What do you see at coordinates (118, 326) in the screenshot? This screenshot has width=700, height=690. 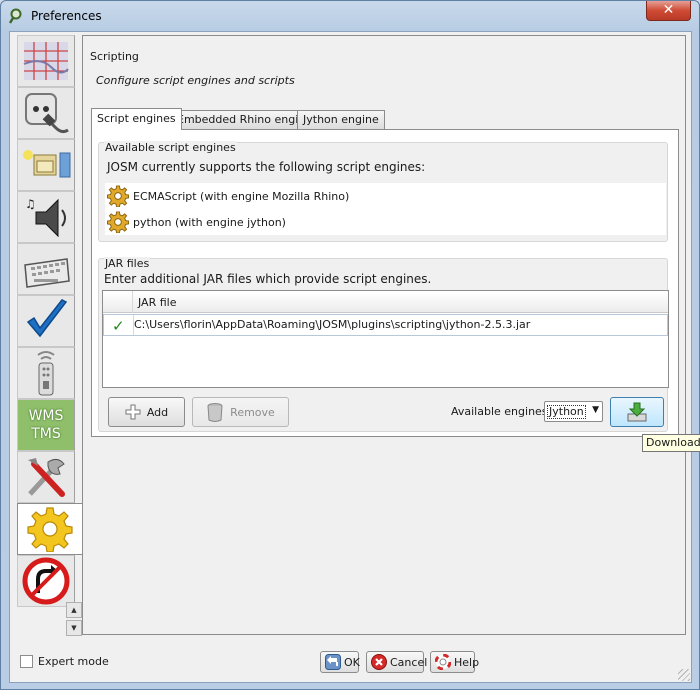 I see `valid-check-icon: ✓` at bounding box center [118, 326].